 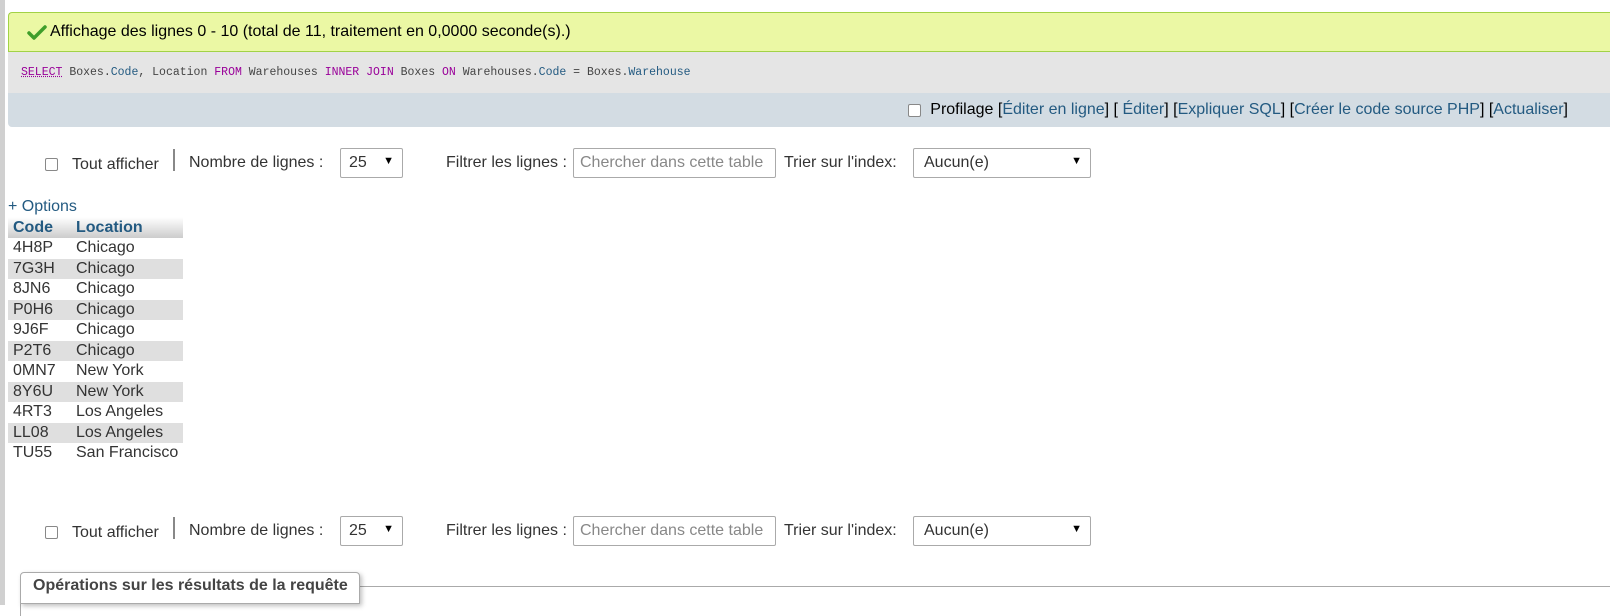 What do you see at coordinates (228, 72) in the screenshot?
I see `sql-keyword-from: FROM` at bounding box center [228, 72].